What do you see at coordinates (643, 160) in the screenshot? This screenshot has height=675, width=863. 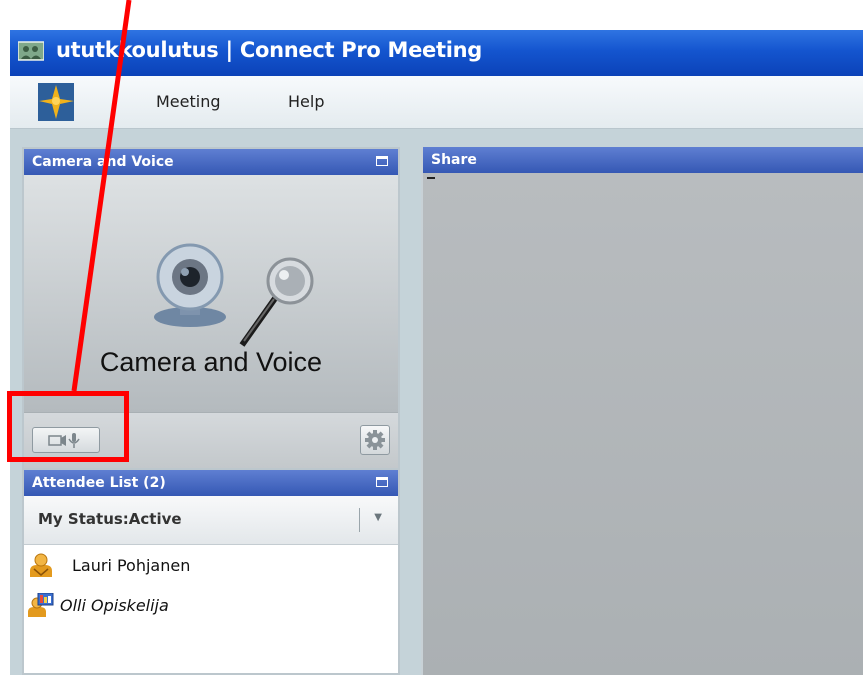 I see `share-pod-header: Share` at bounding box center [643, 160].